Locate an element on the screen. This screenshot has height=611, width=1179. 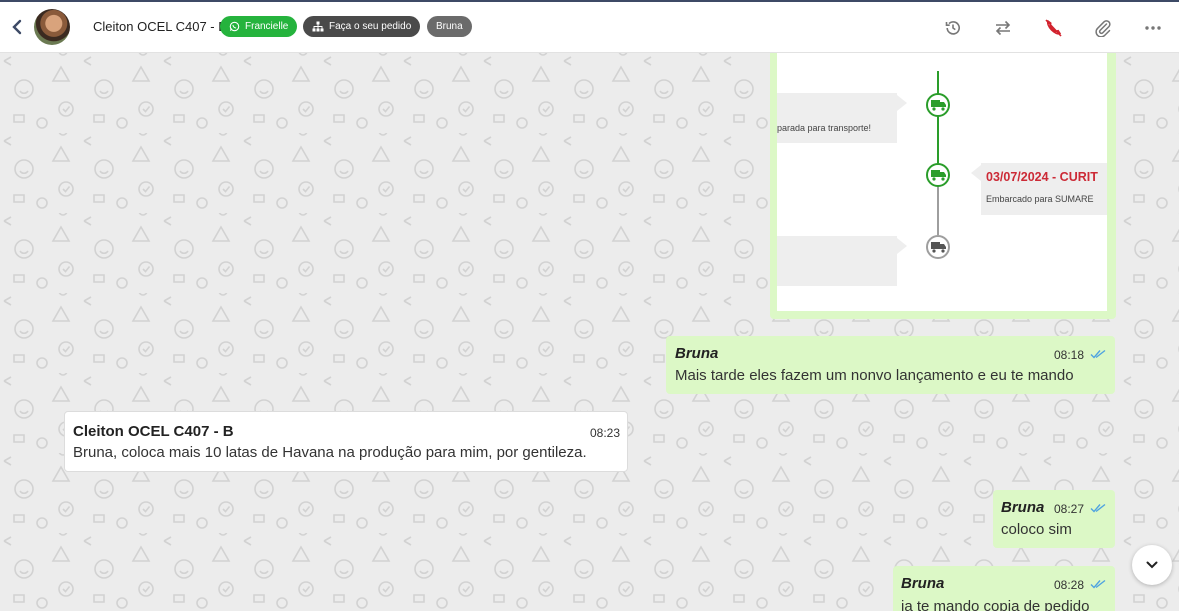
back-button is located at coordinates (17, 27).